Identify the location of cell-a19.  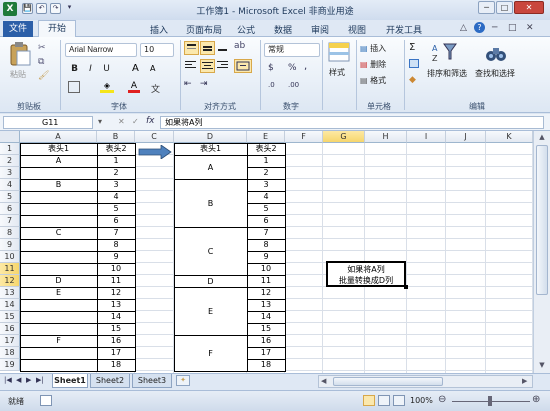
(59, 365).